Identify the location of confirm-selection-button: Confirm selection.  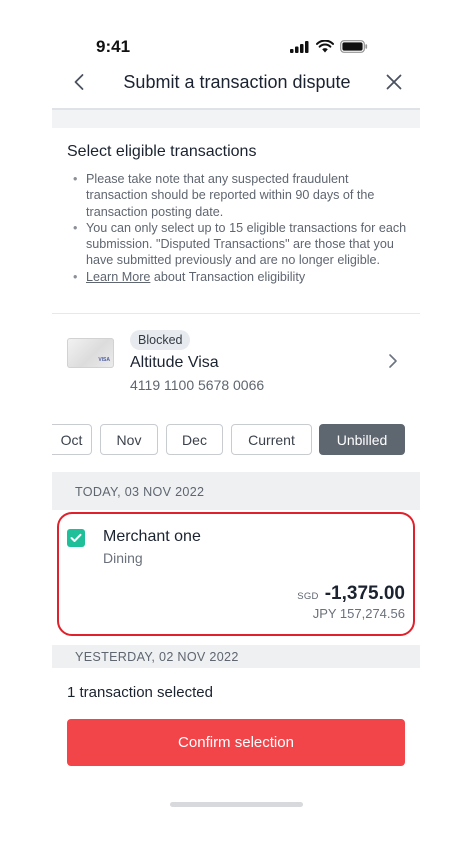
(236, 742).